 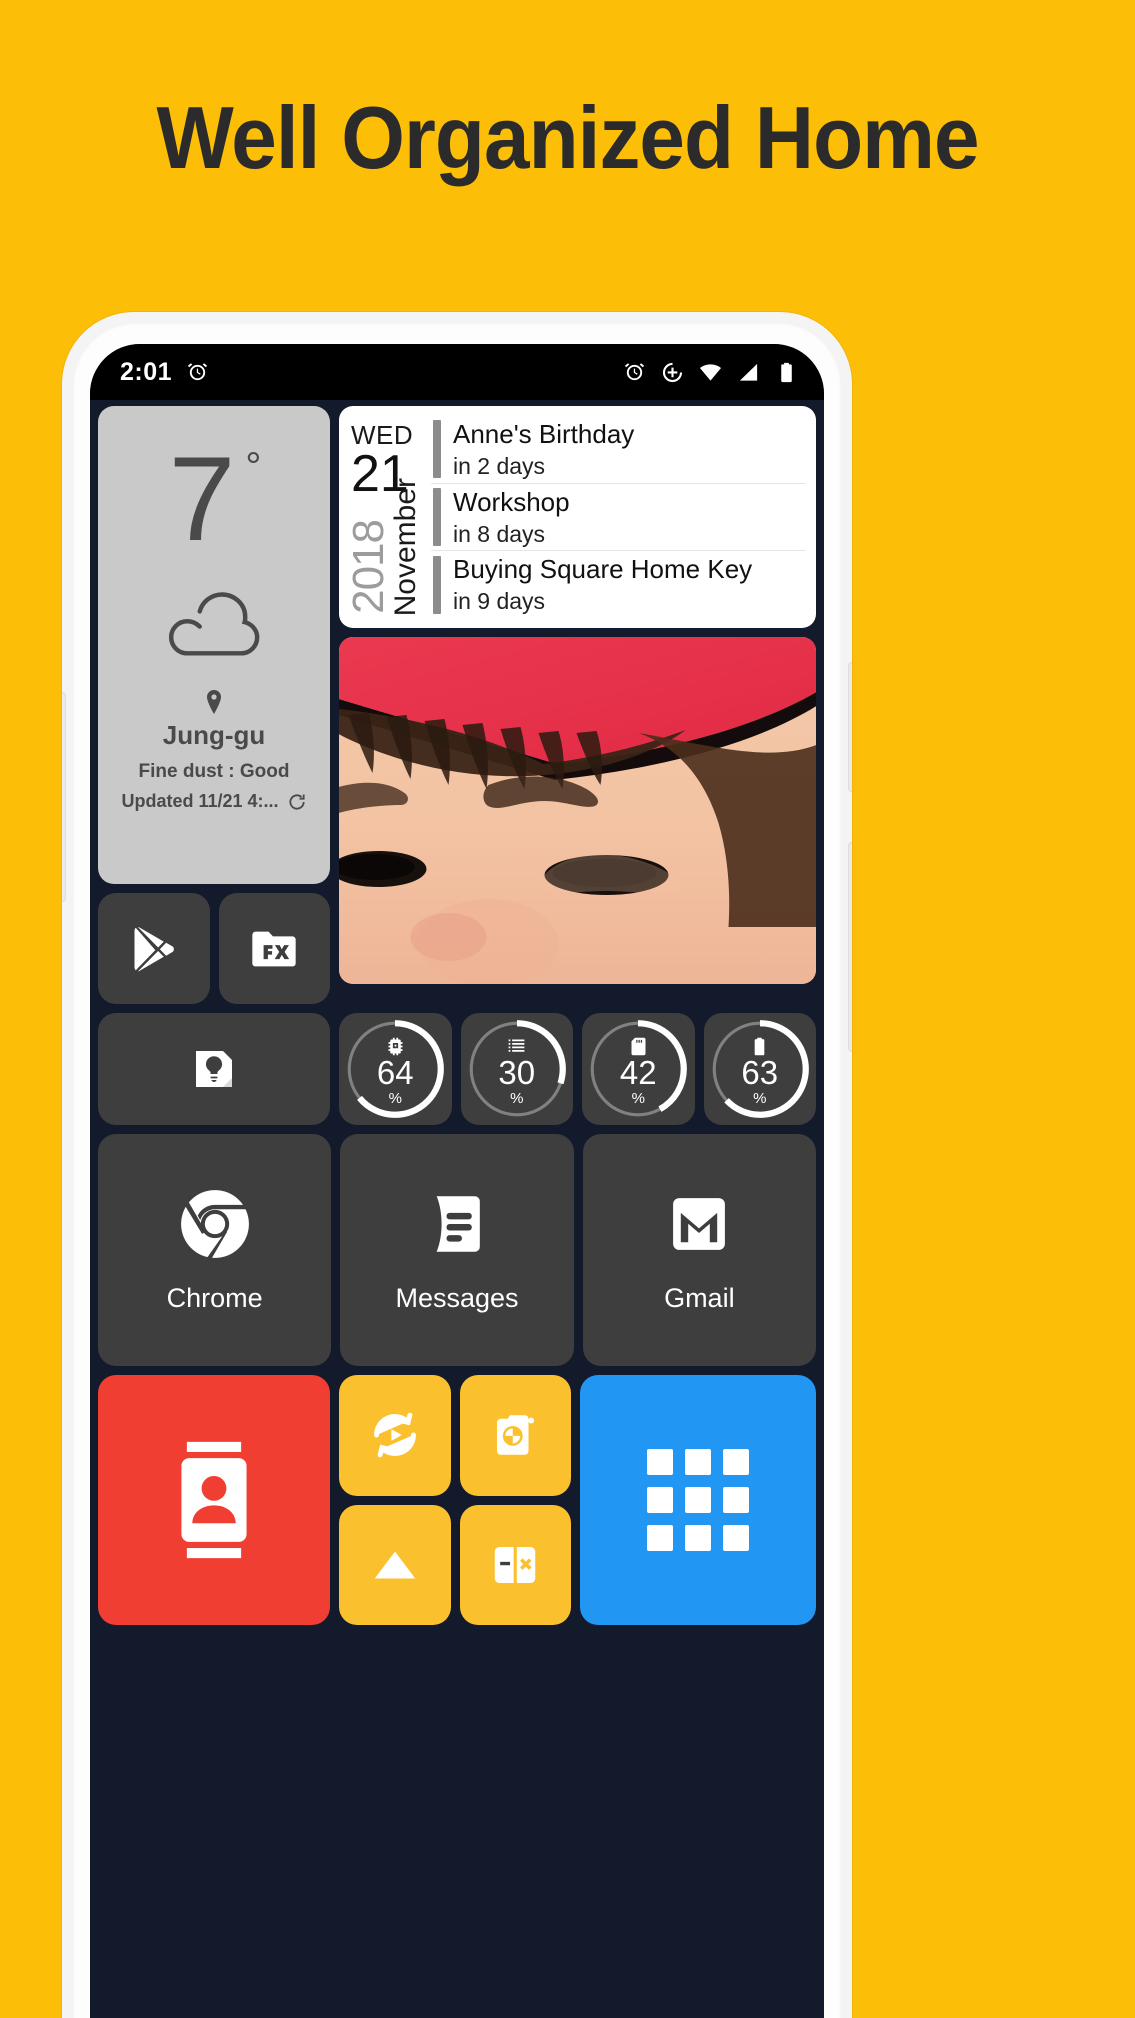 What do you see at coordinates (786, 372) in the screenshot?
I see `battery-icon` at bounding box center [786, 372].